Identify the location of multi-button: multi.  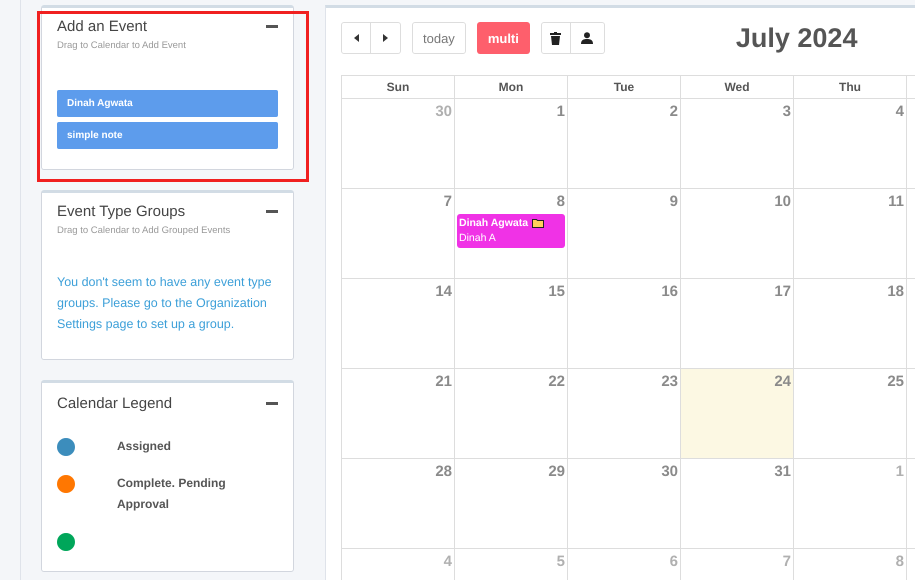
(503, 38).